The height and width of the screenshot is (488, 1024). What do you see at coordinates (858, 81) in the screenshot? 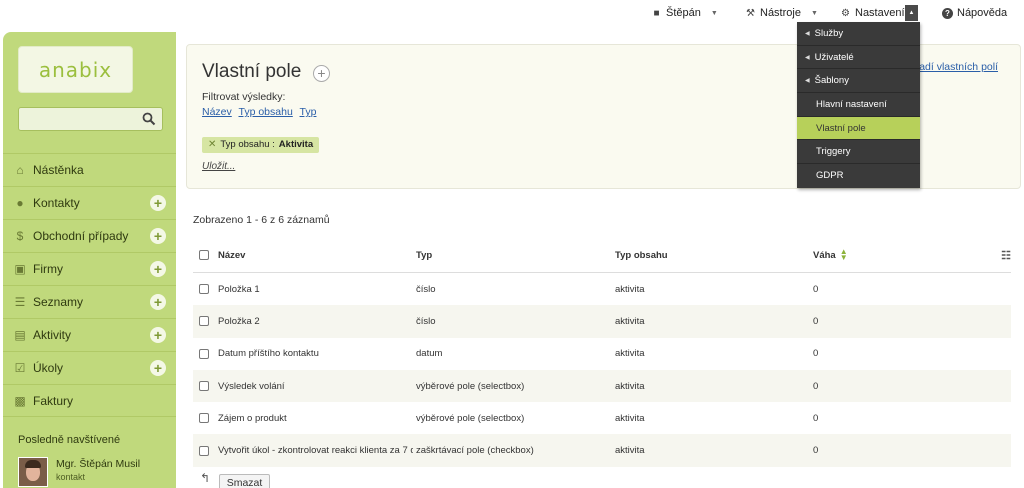
I see `menu-item-sablony: ◀ Šablony` at bounding box center [858, 81].